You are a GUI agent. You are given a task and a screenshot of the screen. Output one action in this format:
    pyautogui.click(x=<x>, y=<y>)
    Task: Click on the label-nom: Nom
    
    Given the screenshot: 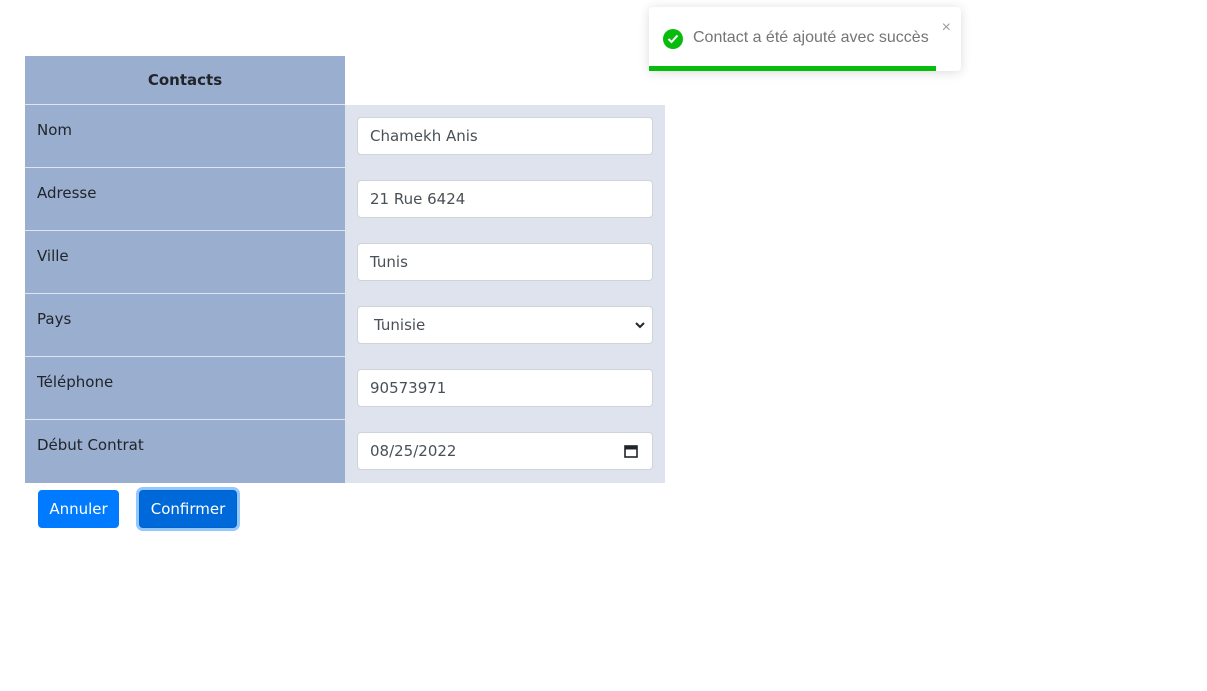 What is the action you would take?
    pyautogui.click(x=185, y=136)
    